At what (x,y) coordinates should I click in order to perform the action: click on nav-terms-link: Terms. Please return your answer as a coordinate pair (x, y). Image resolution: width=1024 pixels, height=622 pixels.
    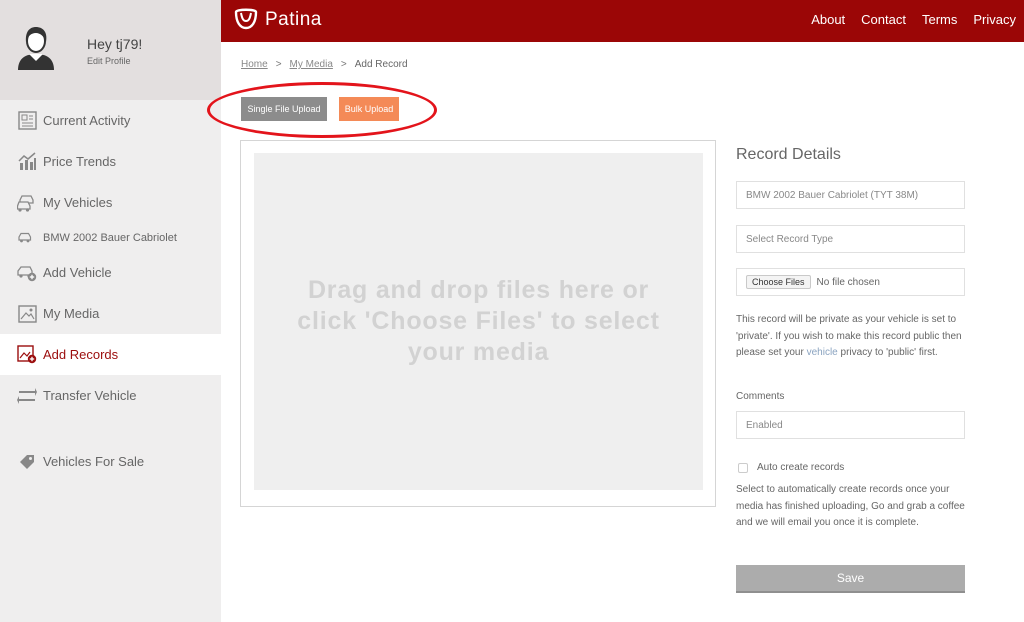
    Looking at the image, I should click on (939, 19).